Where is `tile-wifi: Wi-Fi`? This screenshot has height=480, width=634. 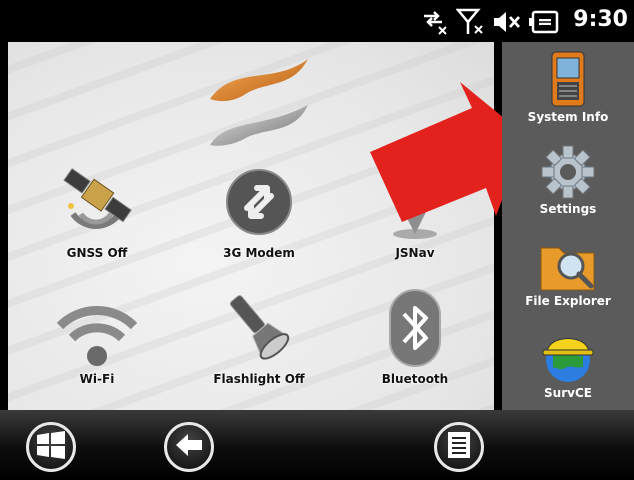
tile-wifi: Wi-Fi is located at coordinates (97, 344).